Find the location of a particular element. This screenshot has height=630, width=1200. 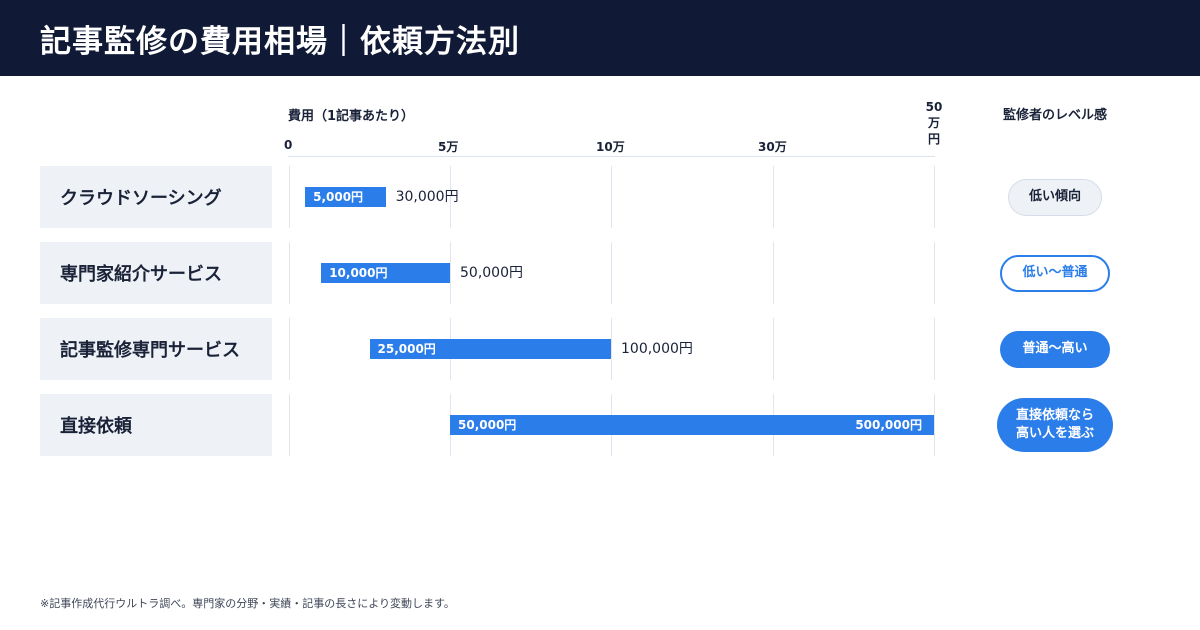

x-tick-label: 5万 is located at coordinates (448, 147).